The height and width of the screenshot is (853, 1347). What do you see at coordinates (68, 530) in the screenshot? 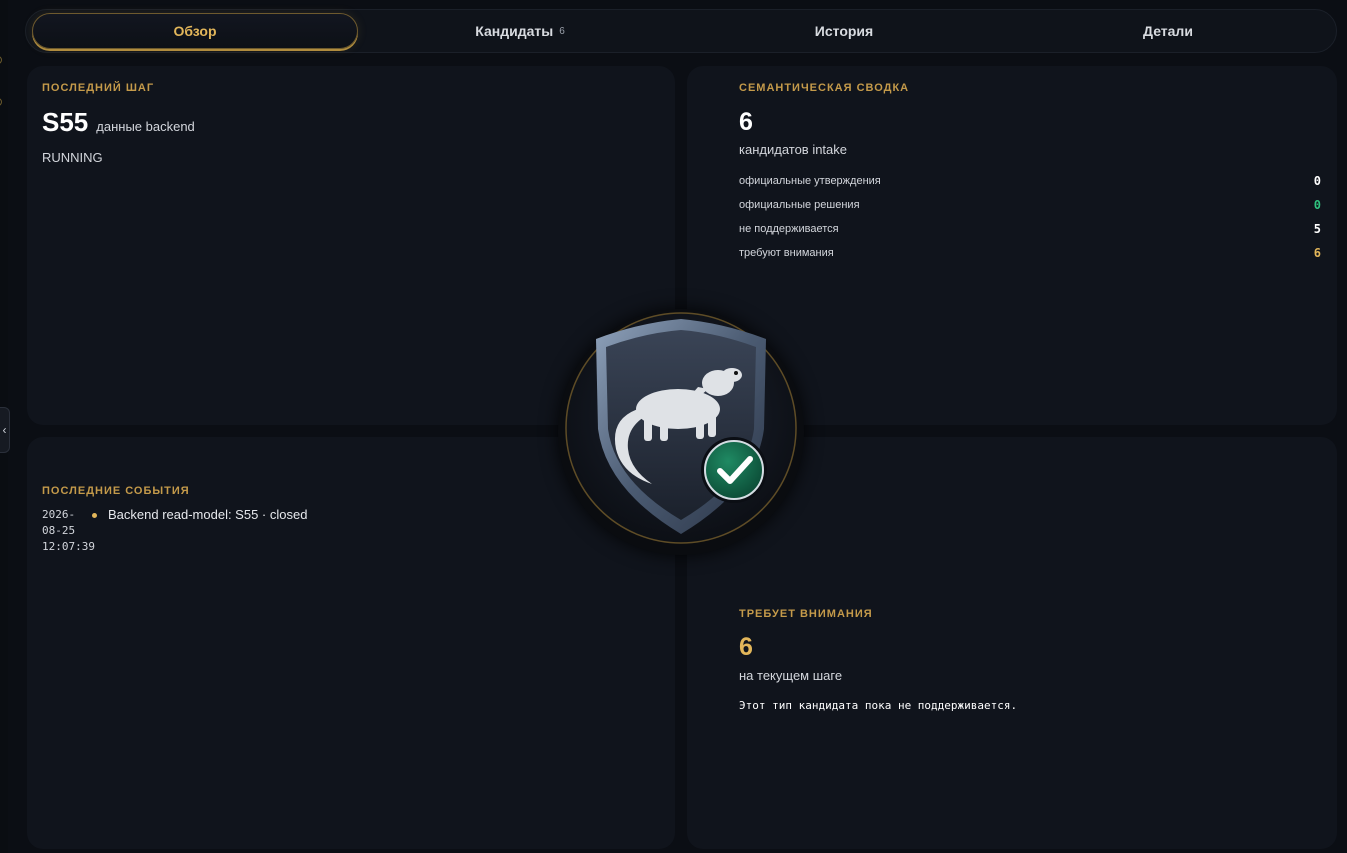
I see `event-timestamp: 2026- 08-25 12:07:39` at bounding box center [68, 530].